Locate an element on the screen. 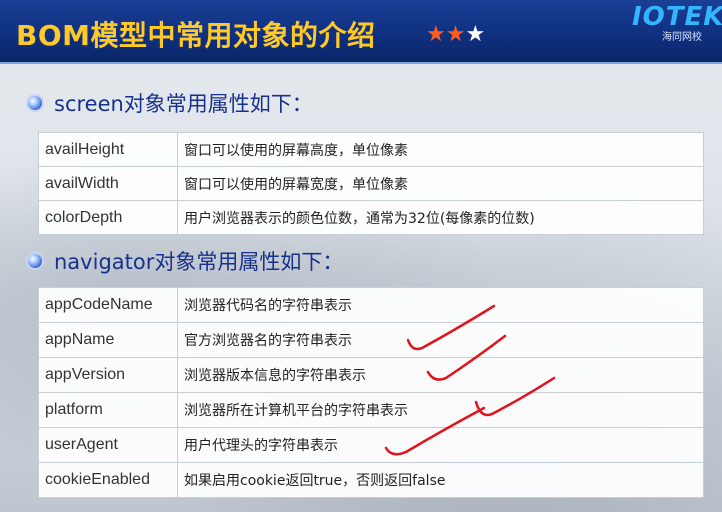 The width and height of the screenshot is (722, 512). property-name: platform is located at coordinates (108, 410).